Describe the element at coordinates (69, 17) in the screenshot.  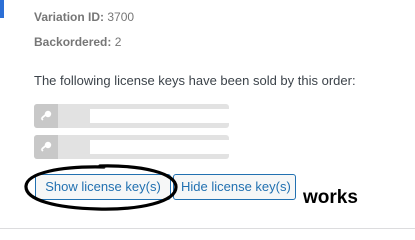
I see `variation-id-label: Variation ID:` at that location.